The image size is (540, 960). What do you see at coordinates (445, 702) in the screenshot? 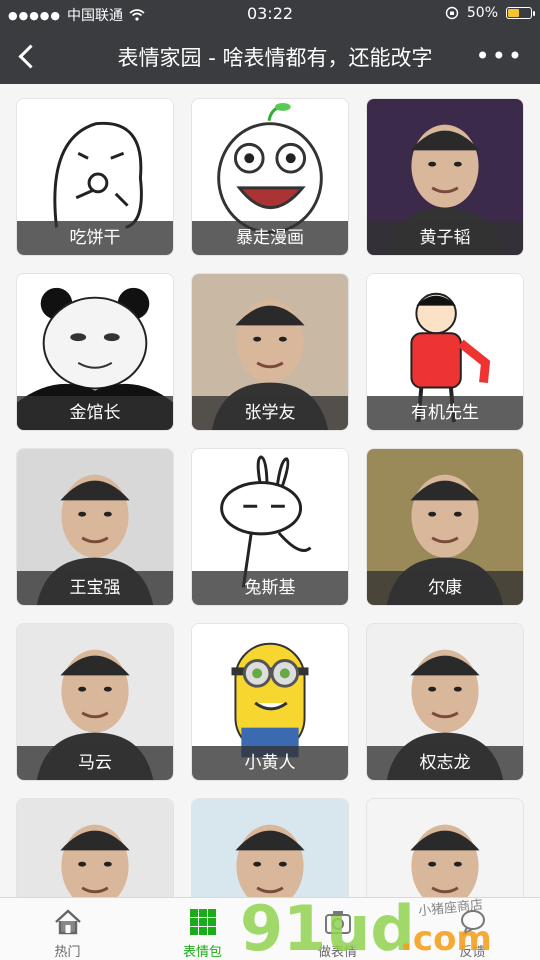
I see `sticker-card: 权志龙` at bounding box center [445, 702].